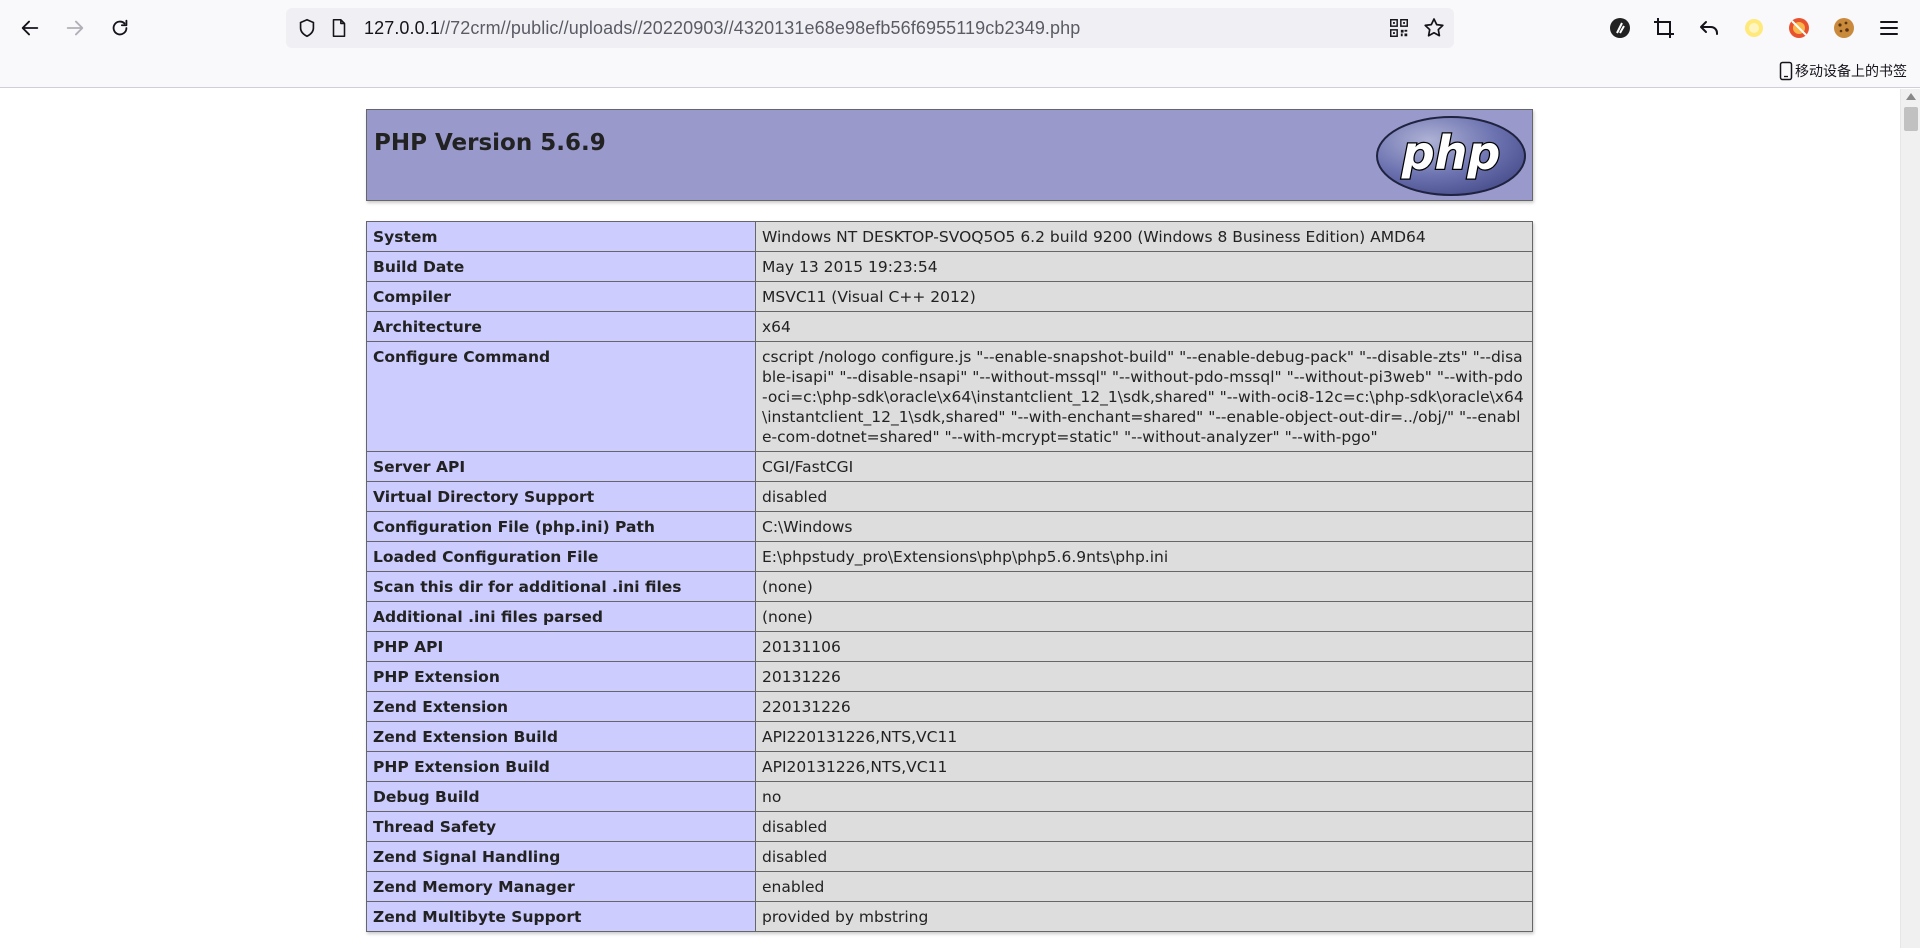  I want to click on row-value: 220131226, so click(1144, 706).